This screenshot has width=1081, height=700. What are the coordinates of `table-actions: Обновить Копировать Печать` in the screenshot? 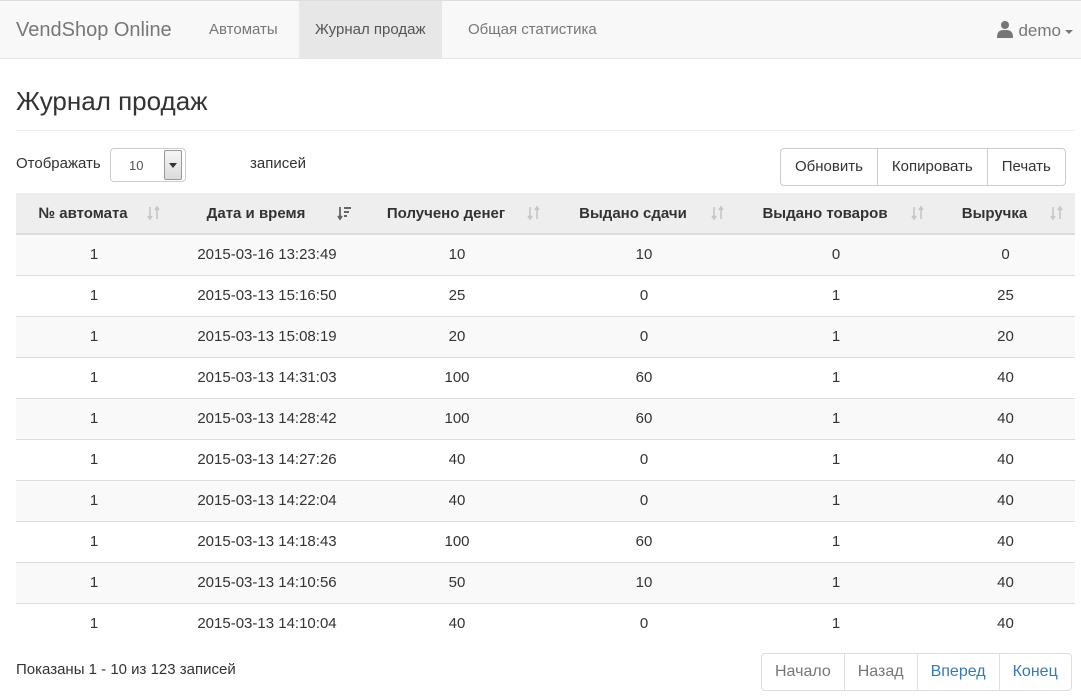 It's located at (923, 167).